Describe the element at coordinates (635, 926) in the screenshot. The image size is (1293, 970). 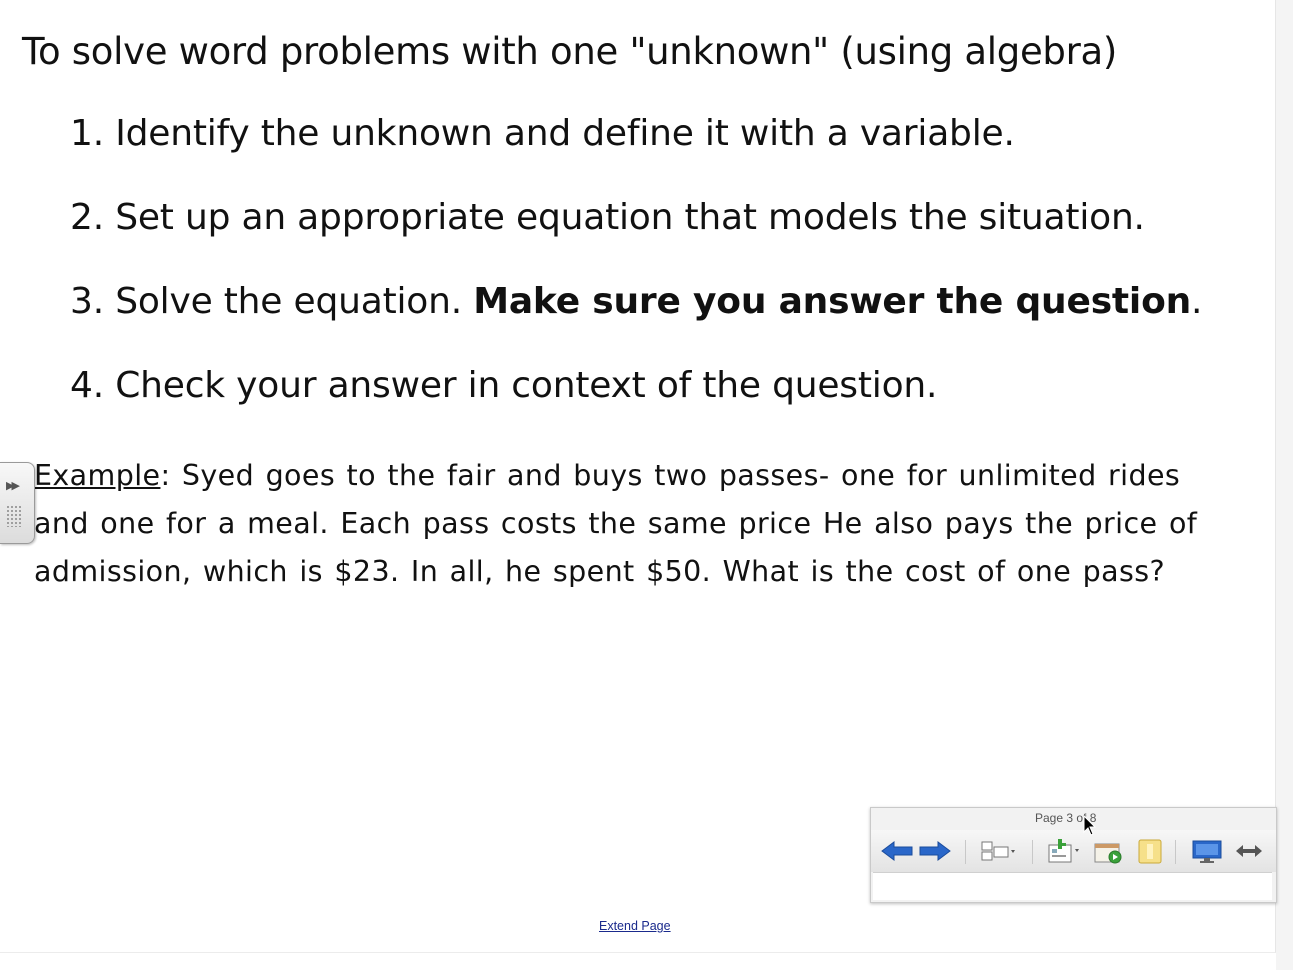
I see `extend-page-link: Extend Page` at that location.